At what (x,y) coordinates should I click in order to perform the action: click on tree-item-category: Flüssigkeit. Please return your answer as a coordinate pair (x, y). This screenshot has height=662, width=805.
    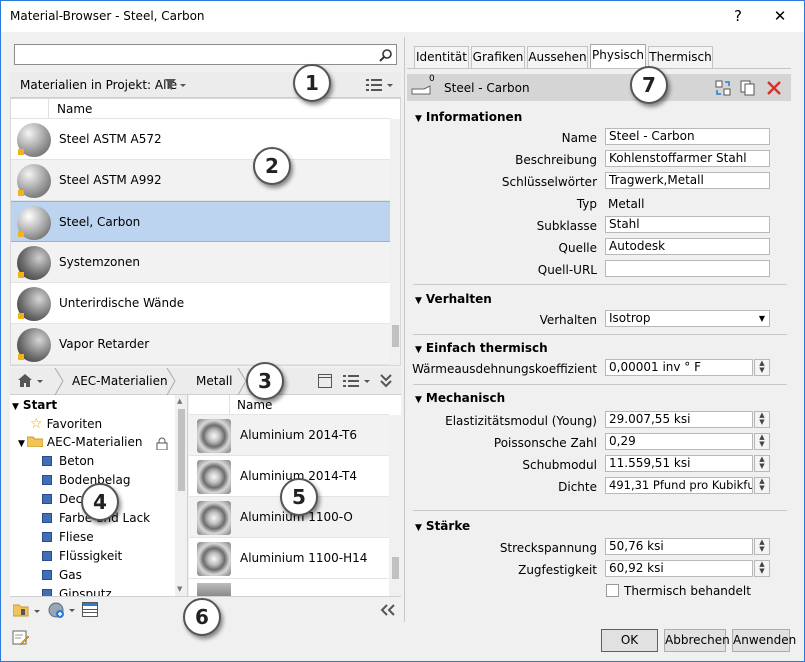
    Looking at the image, I should click on (82, 556).